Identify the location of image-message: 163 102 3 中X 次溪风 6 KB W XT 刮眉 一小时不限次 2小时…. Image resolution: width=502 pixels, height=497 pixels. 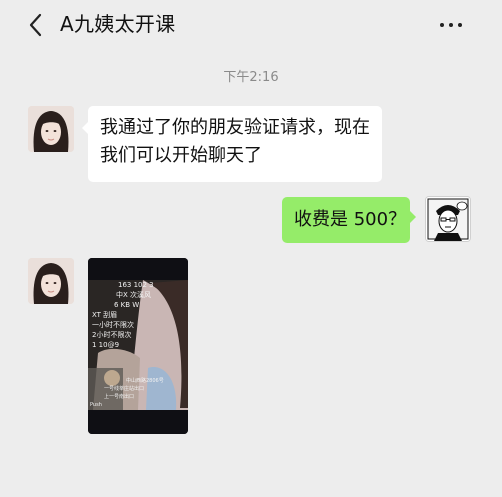
(138, 346).